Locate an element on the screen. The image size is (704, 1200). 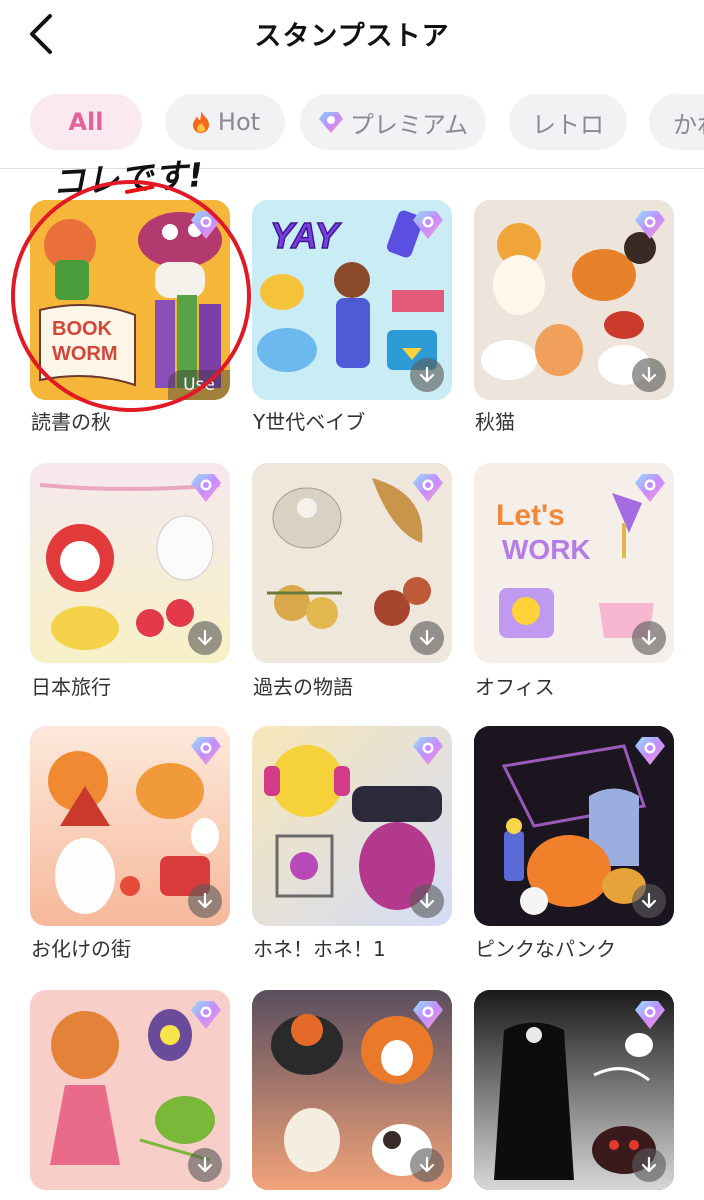
tab-label: All is located at coordinates (86, 122).